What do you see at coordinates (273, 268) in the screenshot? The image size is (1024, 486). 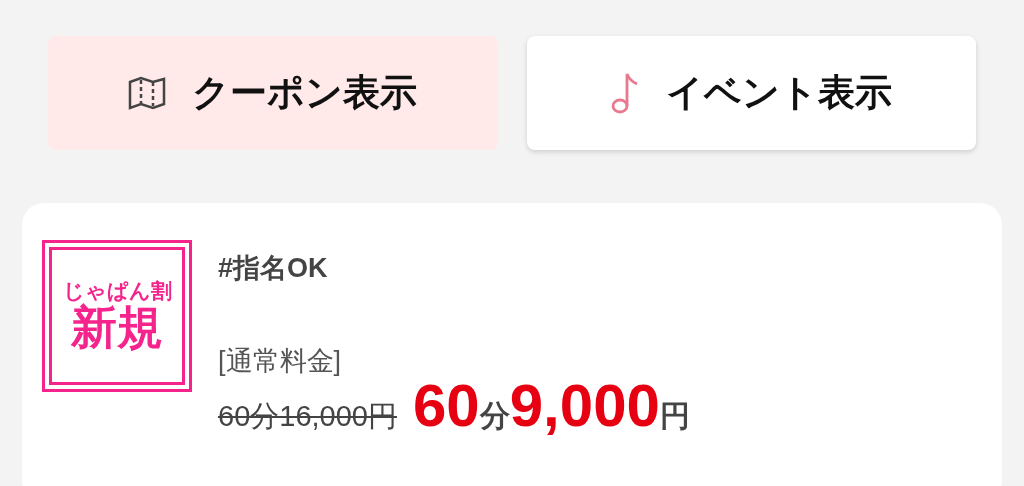 I see `tag-label: #指名OK` at bounding box center [273, 268].